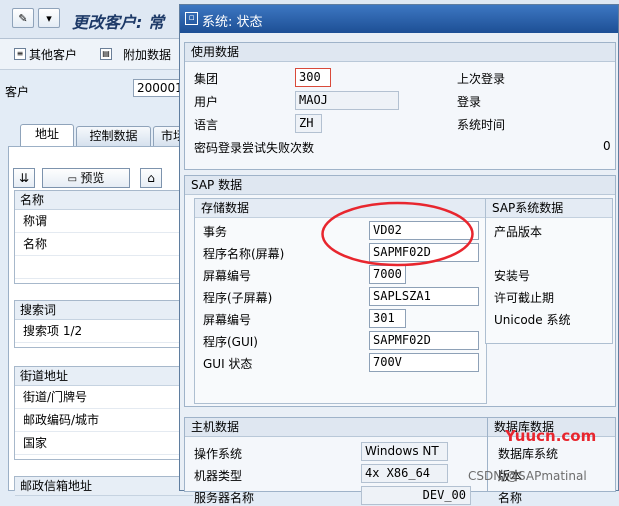  Describe the element at coordinates (218, 454) in the screenshot. I see `os-label: 操作系统` at that location.